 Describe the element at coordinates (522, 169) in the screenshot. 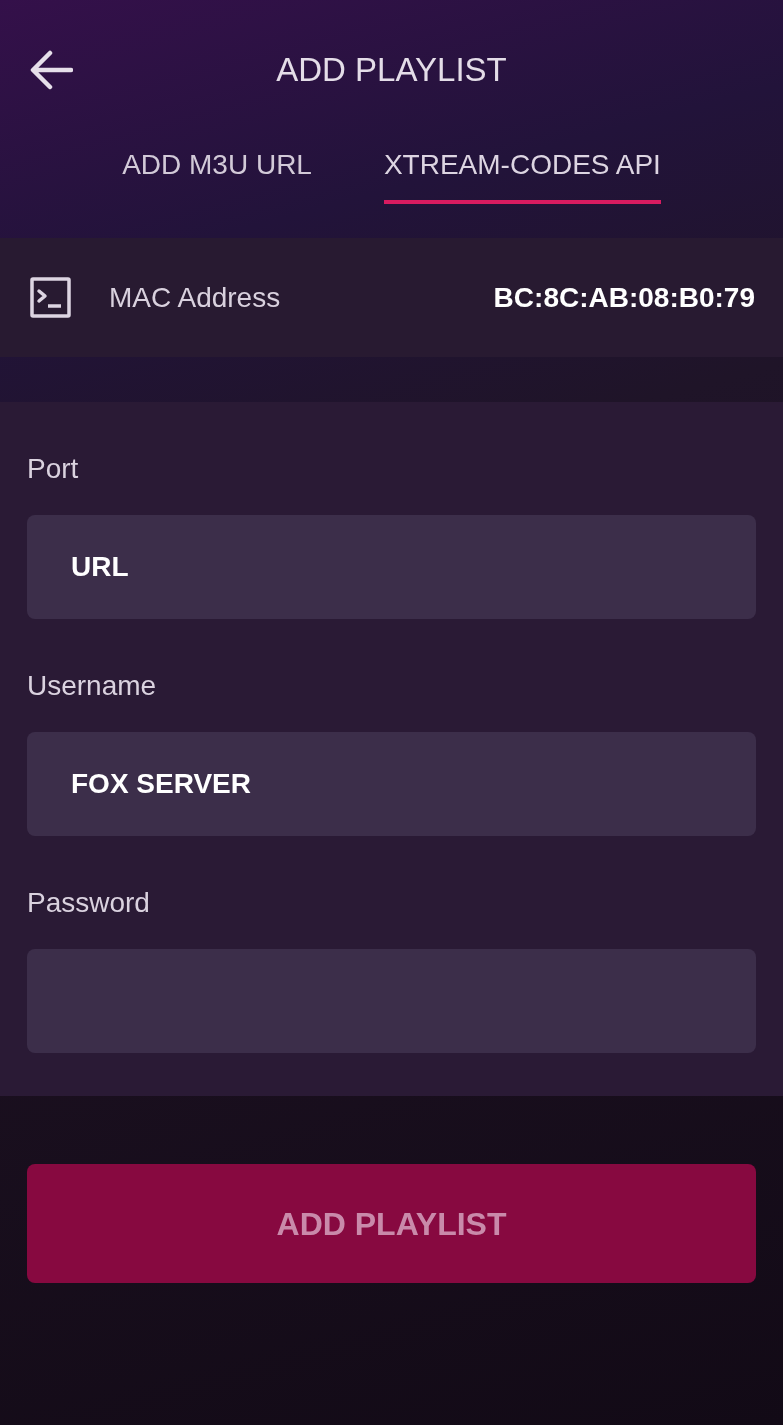

I see `tab: XTREAM-CODES API` at that location.